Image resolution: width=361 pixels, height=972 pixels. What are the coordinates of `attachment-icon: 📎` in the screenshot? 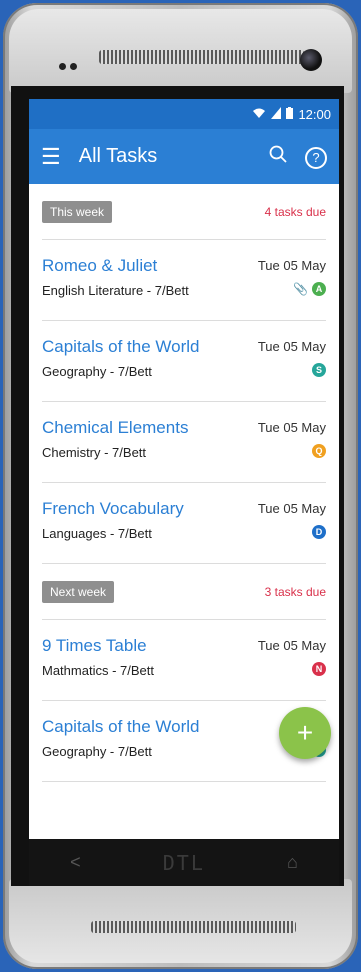 It's located at (300, 289).